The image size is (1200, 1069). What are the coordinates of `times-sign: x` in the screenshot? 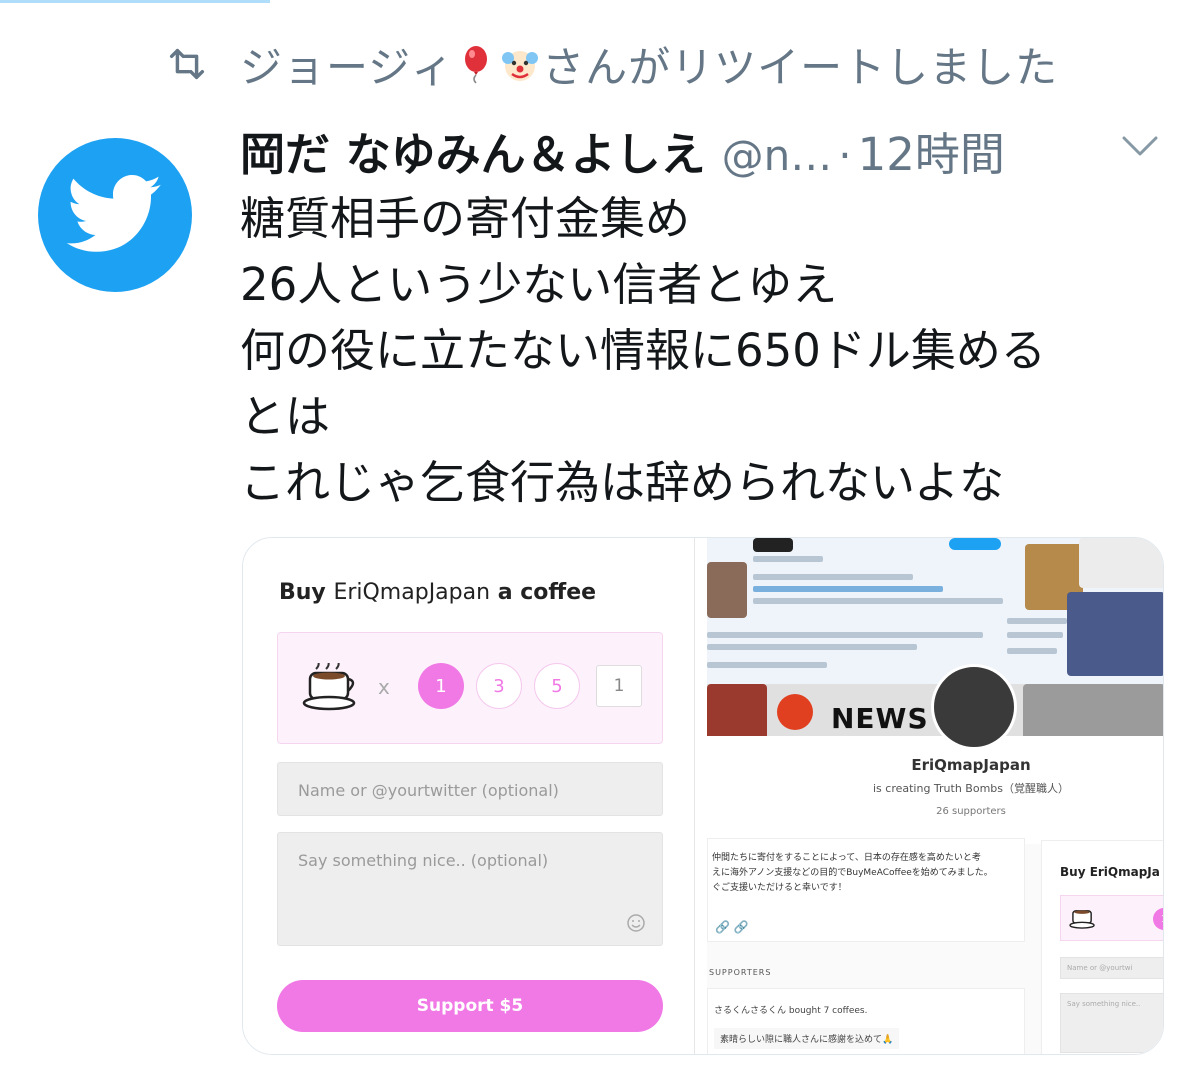 It's located at (384, 687).